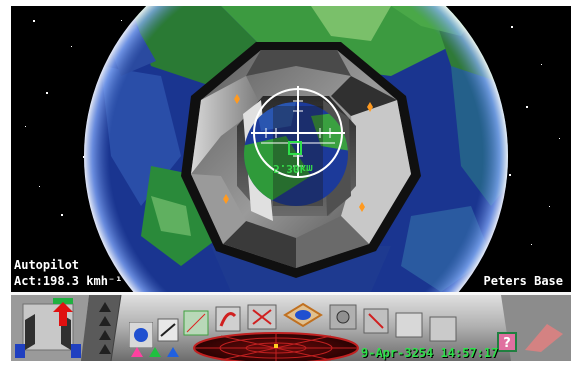 Image resolution: width=578 pixels, height=367 pixels. I want to click on missile-rack-icon, so click(105, 328).